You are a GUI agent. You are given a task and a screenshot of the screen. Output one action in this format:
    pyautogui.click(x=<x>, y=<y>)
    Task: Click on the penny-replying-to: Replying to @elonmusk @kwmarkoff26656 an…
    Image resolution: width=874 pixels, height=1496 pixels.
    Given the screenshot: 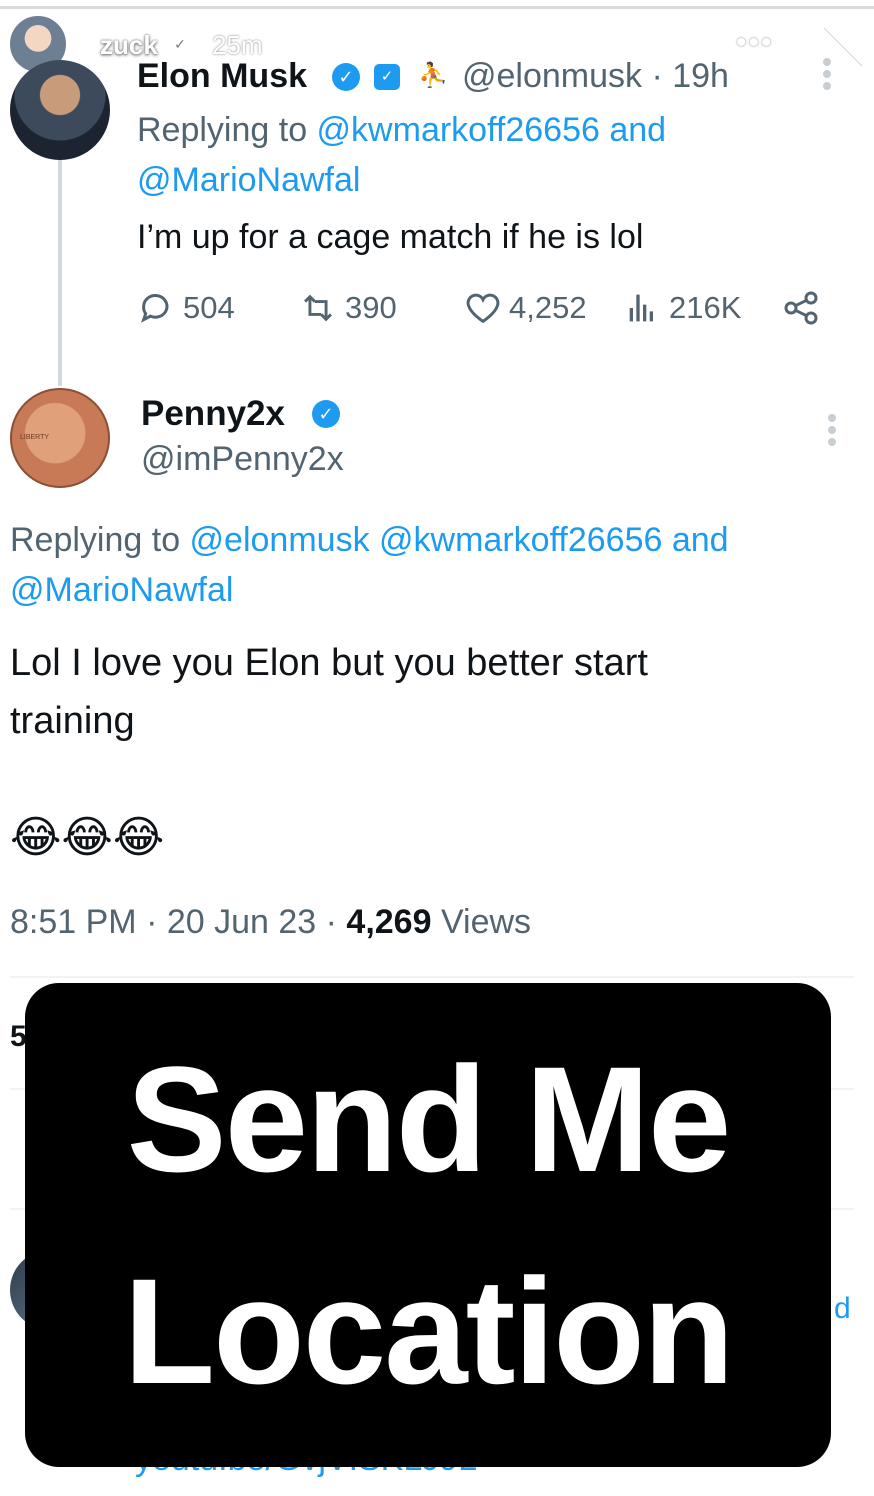 What is the action you would take?
    pyautogui.click(x=369, y=540)
    